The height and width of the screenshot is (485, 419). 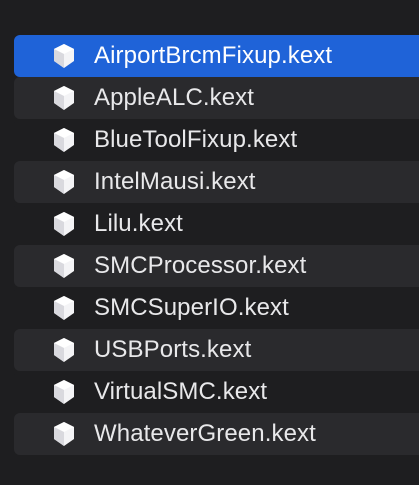 What do you see at coordinates (181, 391) in the screenshot?
I see `file-name: VirtualSMC.kext` at bounding box center [181, 391].